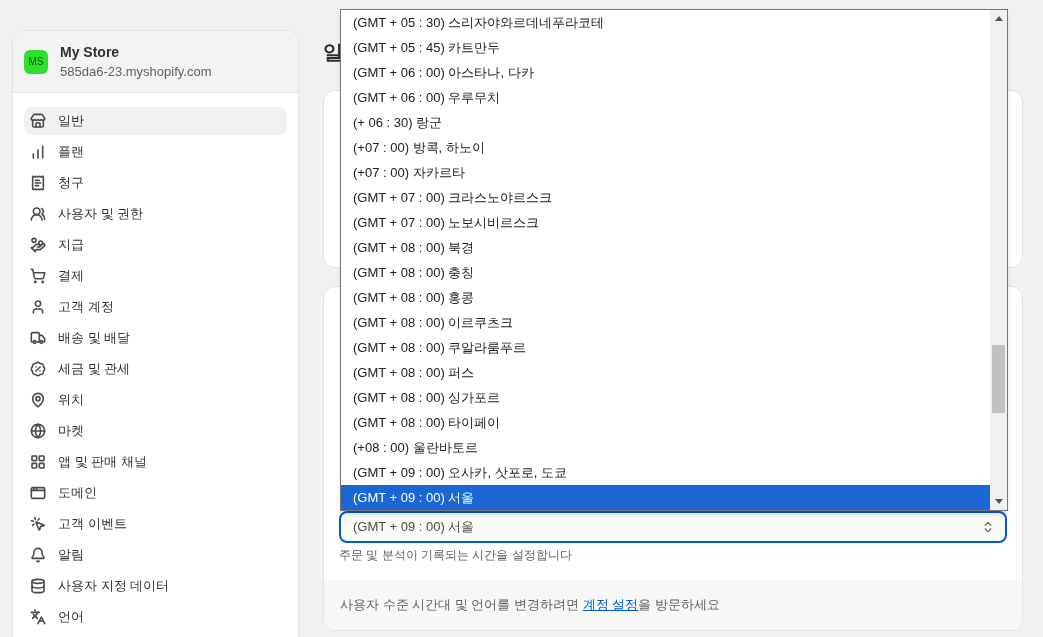 This screenshot has height=637, width=1043. I want to click on timezone-option: (+07 : 00) 방콕, 하노이, so click(665, 147).